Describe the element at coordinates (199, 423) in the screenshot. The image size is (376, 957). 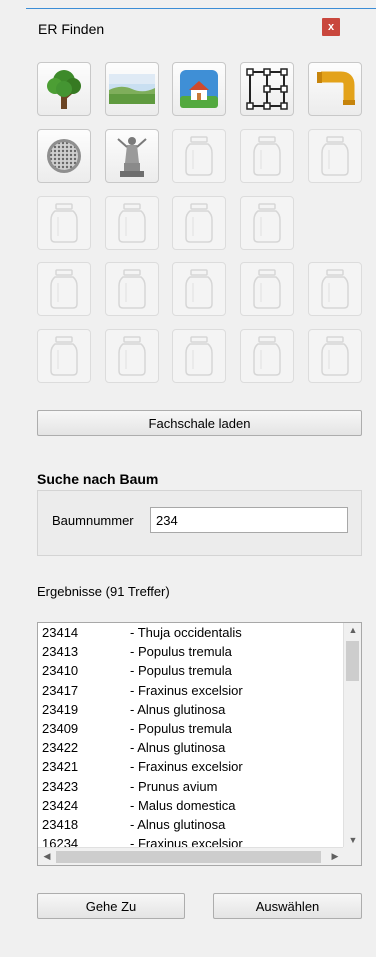
I see `load-fachschale-button: Fachschale laden` at that location.